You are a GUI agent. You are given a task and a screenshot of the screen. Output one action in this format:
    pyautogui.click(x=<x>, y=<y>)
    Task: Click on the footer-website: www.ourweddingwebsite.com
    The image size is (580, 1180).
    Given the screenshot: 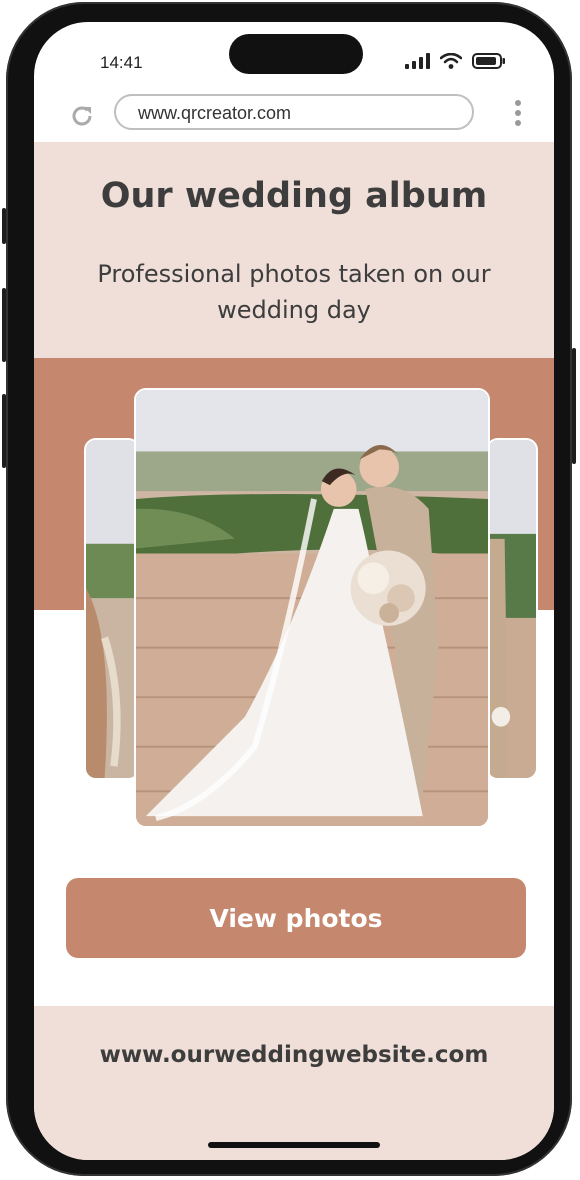 What is the action you would take?
    pyautogui.click(x=294, y=1055)
    